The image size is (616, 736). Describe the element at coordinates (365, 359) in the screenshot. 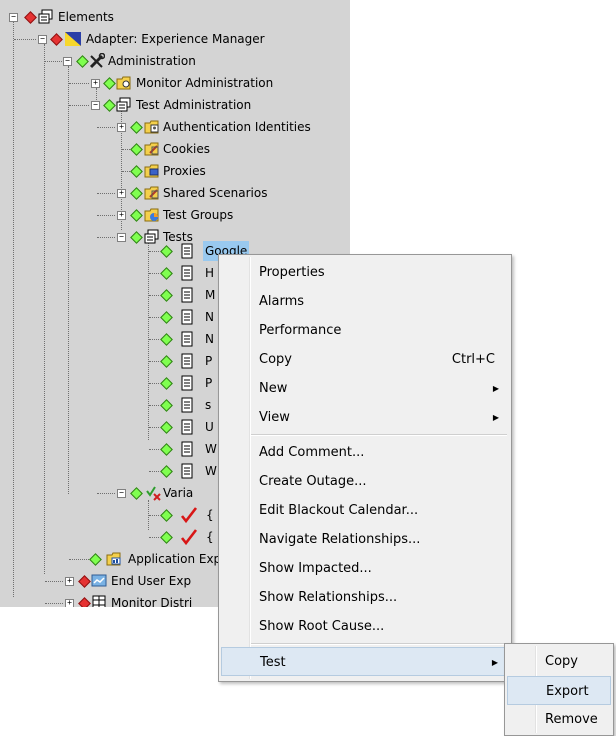

I see `menu-item-copy: Copy Ctrl+C` at that location.